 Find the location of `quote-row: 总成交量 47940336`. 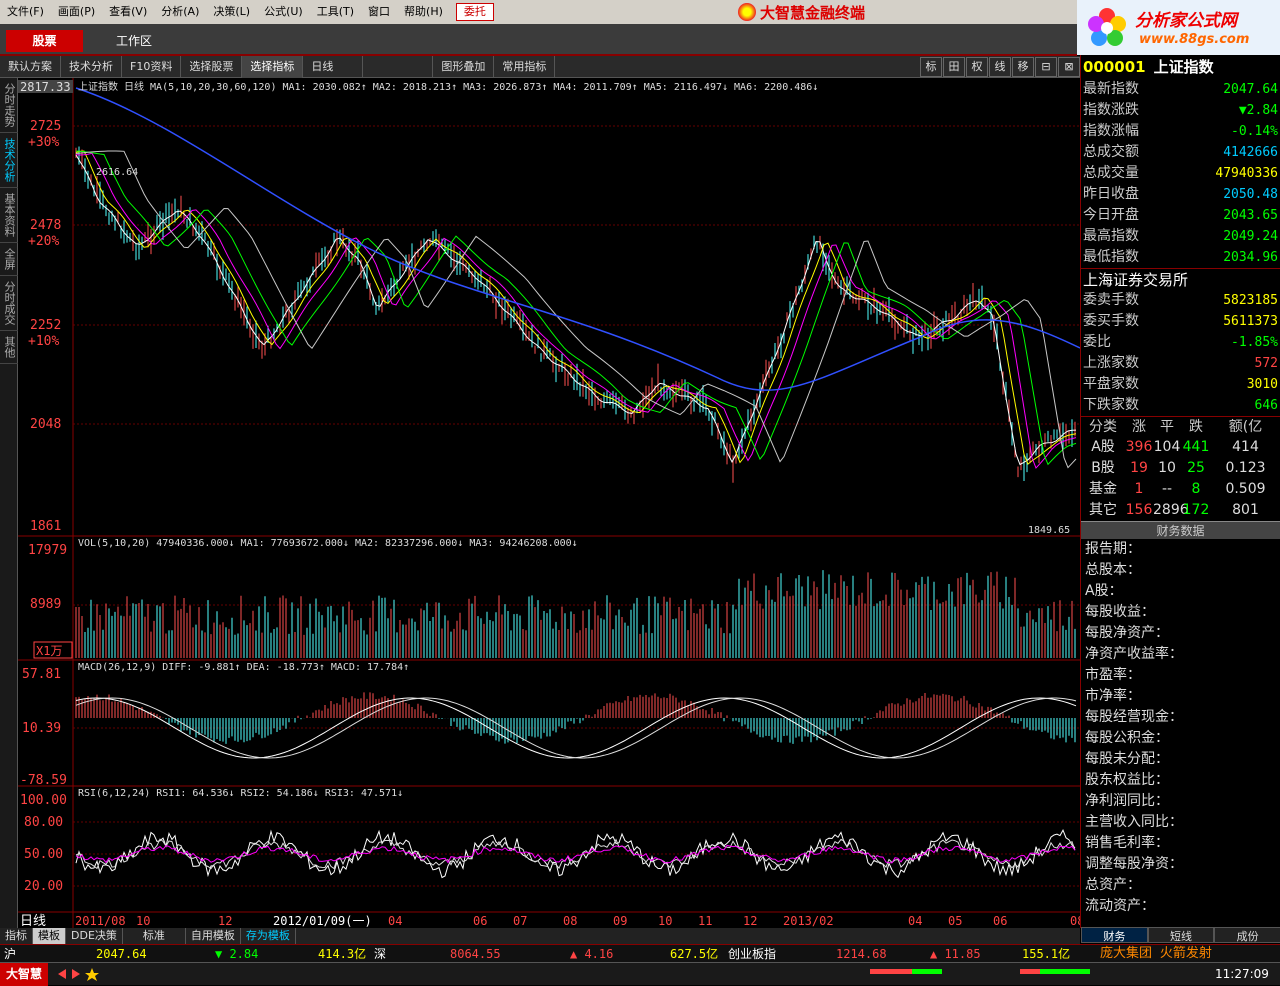

quote-row: 总成交量 47940336 is located at coordinates (1180, 173).